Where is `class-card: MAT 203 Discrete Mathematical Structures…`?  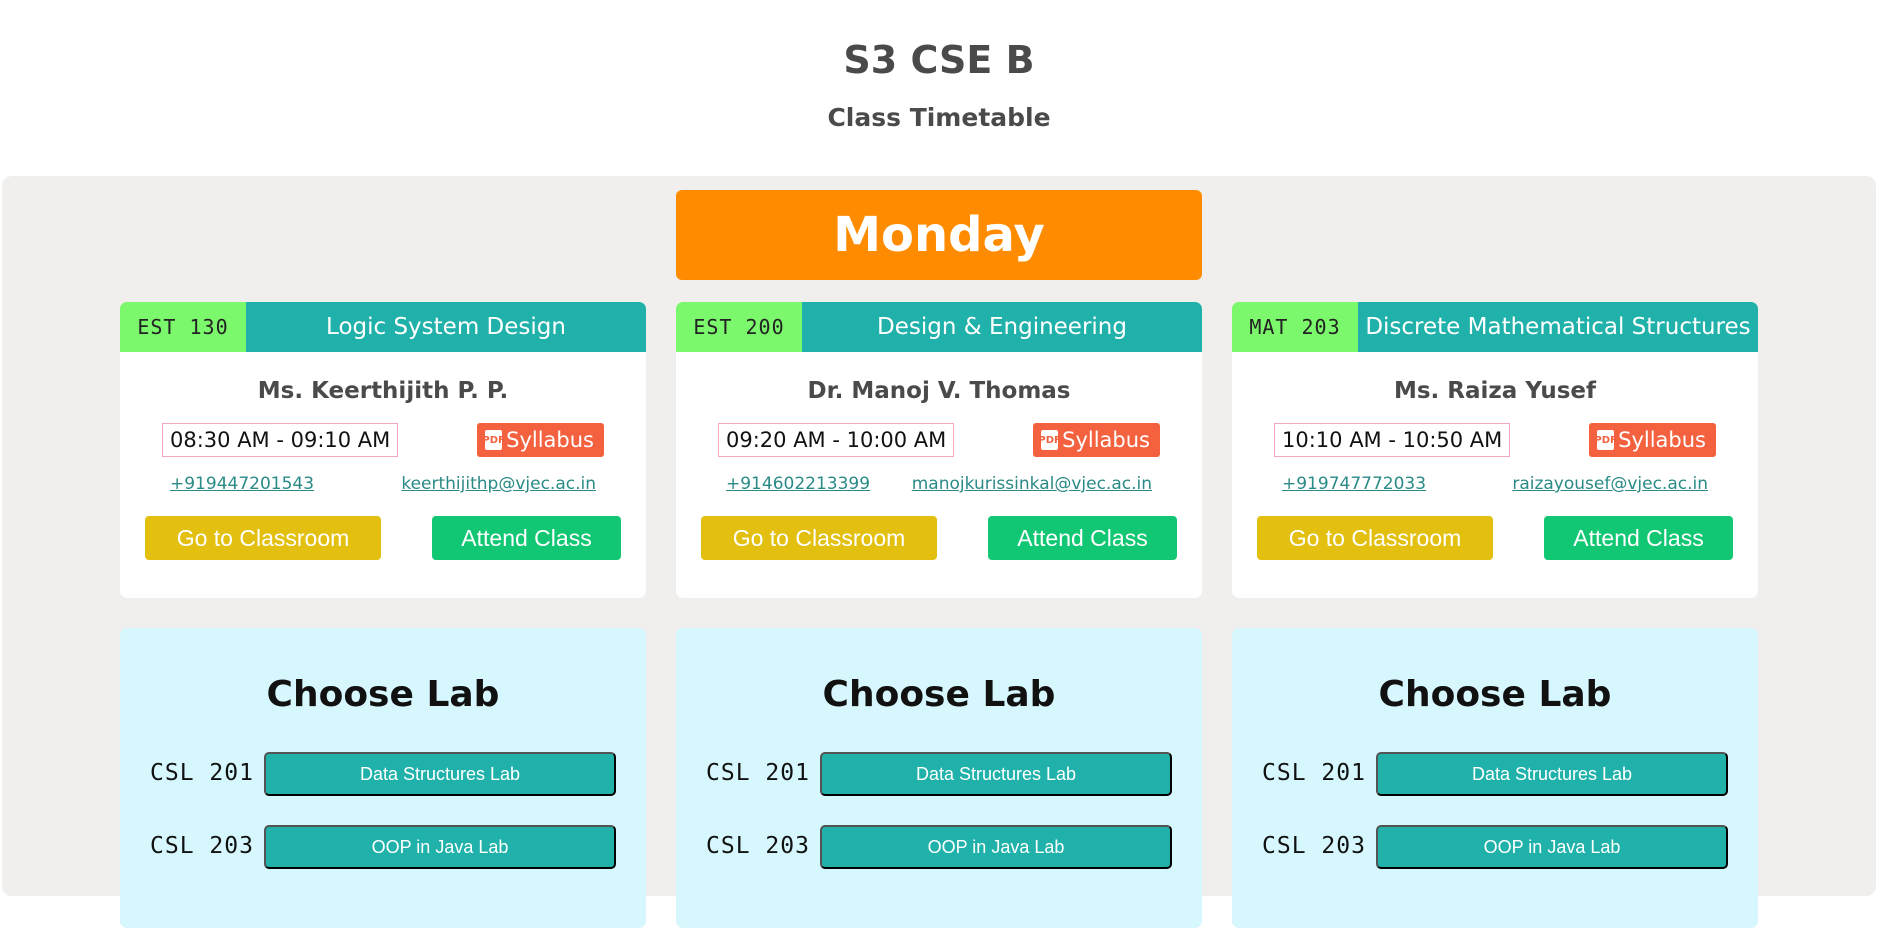 class-card: MAT 203 Discrete Mathematical Structures… is located at coordinates (1495, 450).